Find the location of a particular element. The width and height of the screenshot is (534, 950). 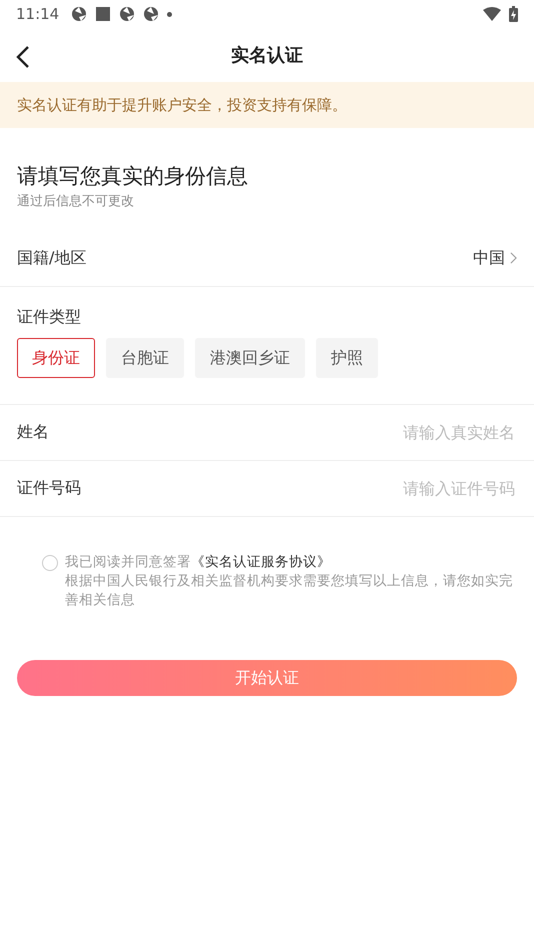

dot-icon is located at coordinates (169, 14).